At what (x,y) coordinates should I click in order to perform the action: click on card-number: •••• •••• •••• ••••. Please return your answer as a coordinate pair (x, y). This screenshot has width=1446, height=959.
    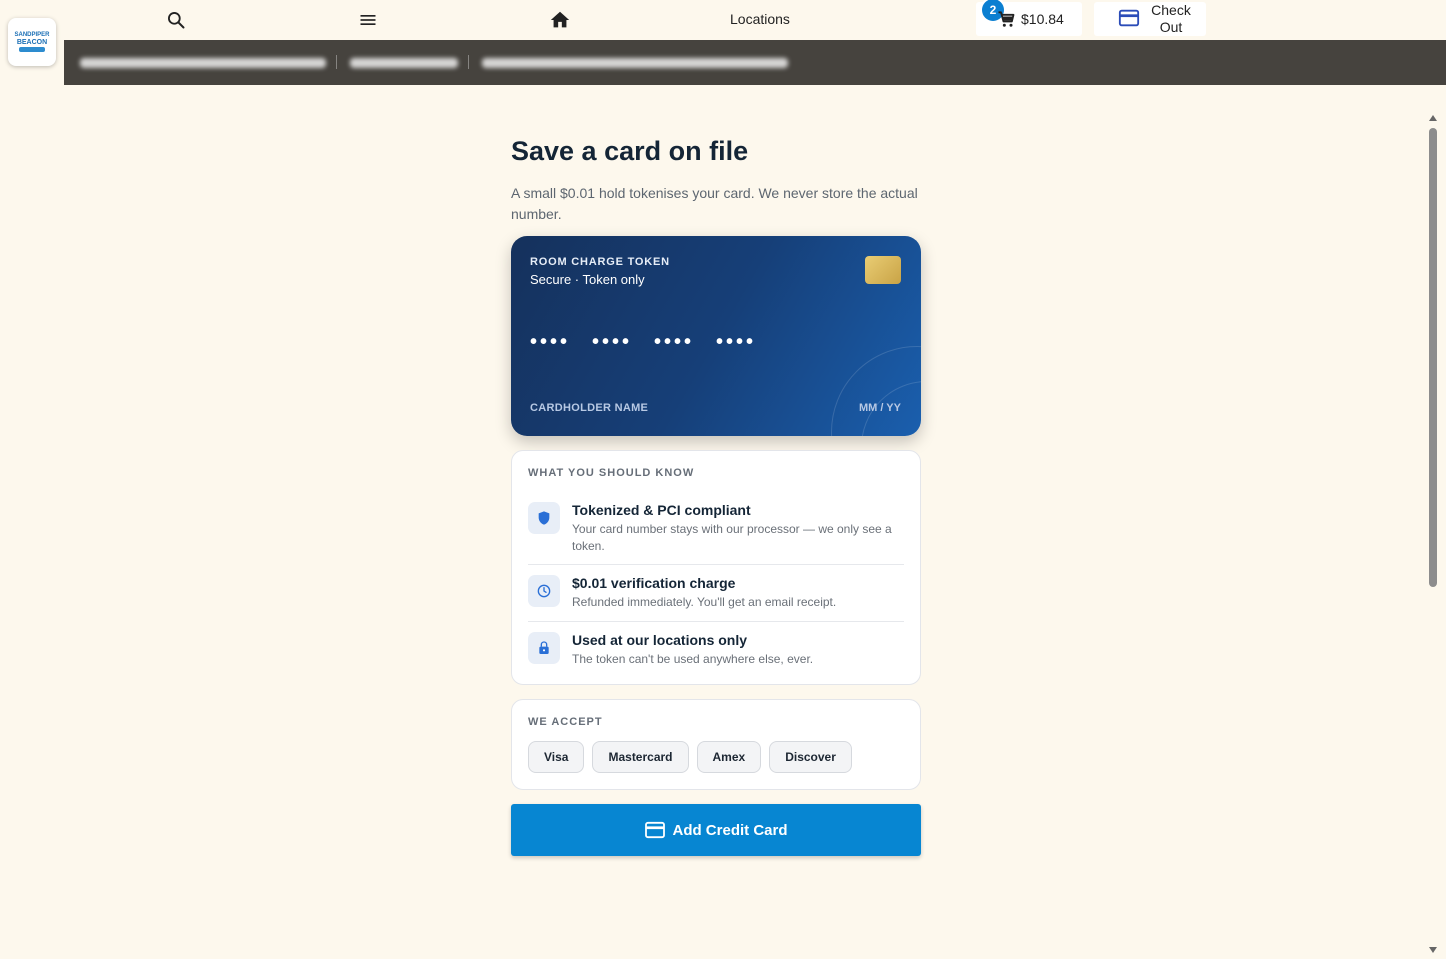
    Looking at the image, I should click on (643, 342).